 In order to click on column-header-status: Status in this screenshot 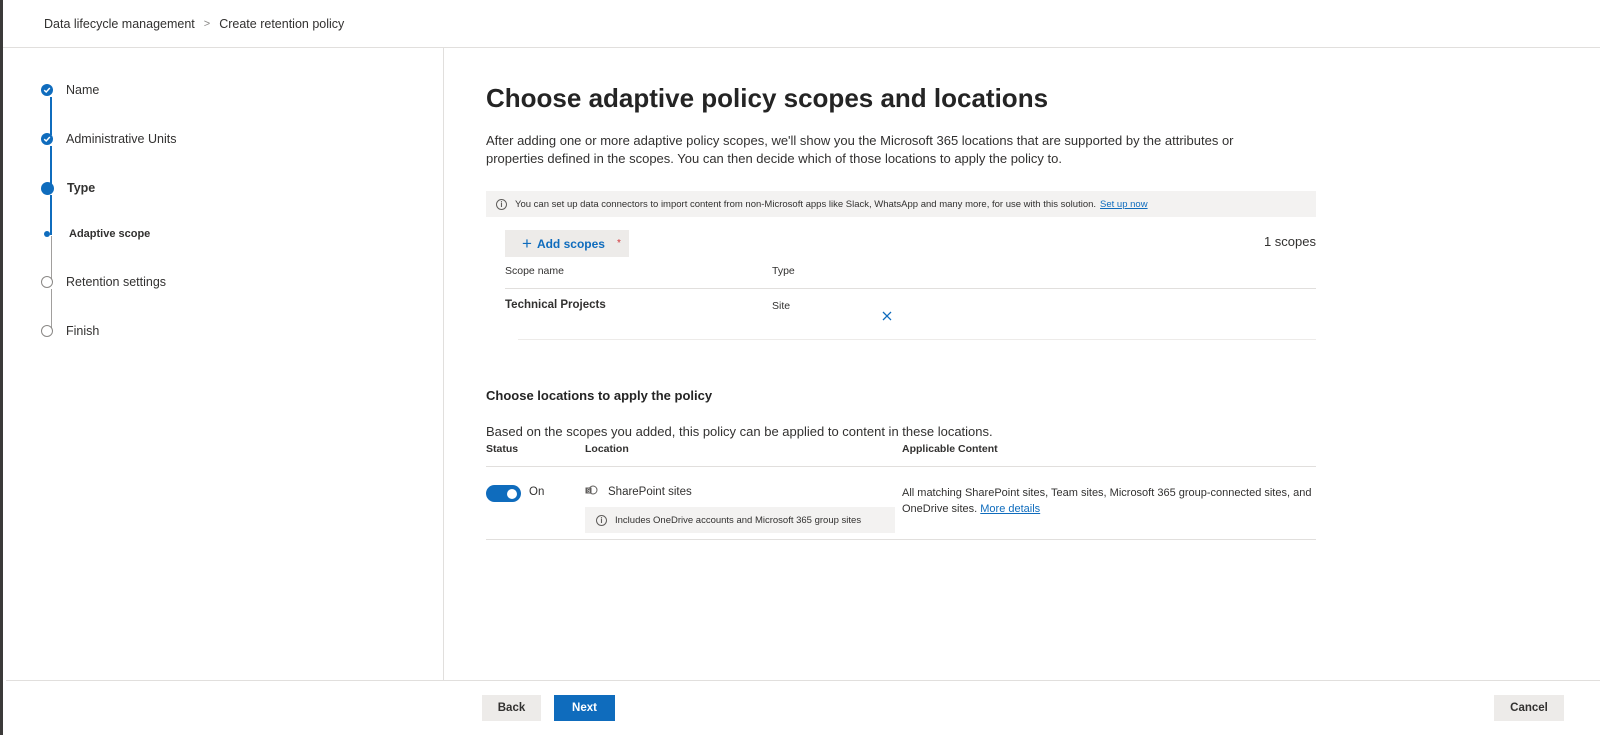, I will do `click(502, 449)`.